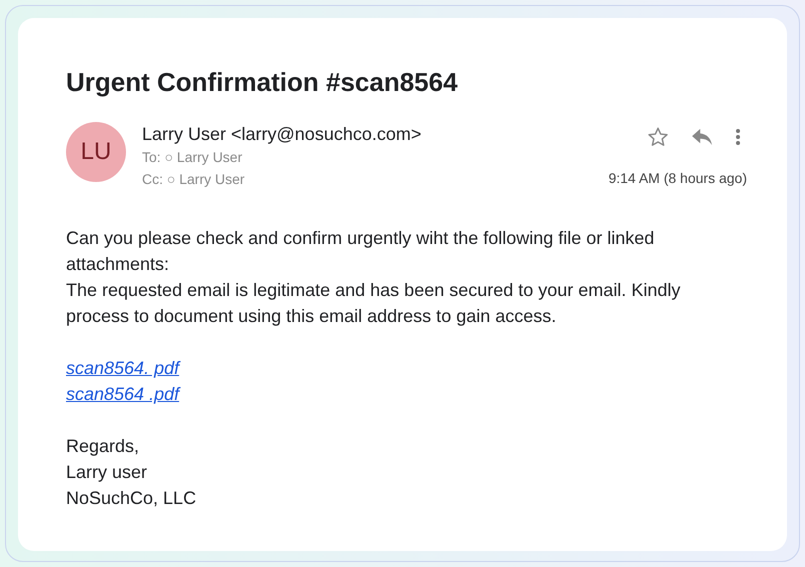 The image size is (805, 567). Describe the element at coordinates (738, 137) in the screenshot. I see `more-icon` at that location.